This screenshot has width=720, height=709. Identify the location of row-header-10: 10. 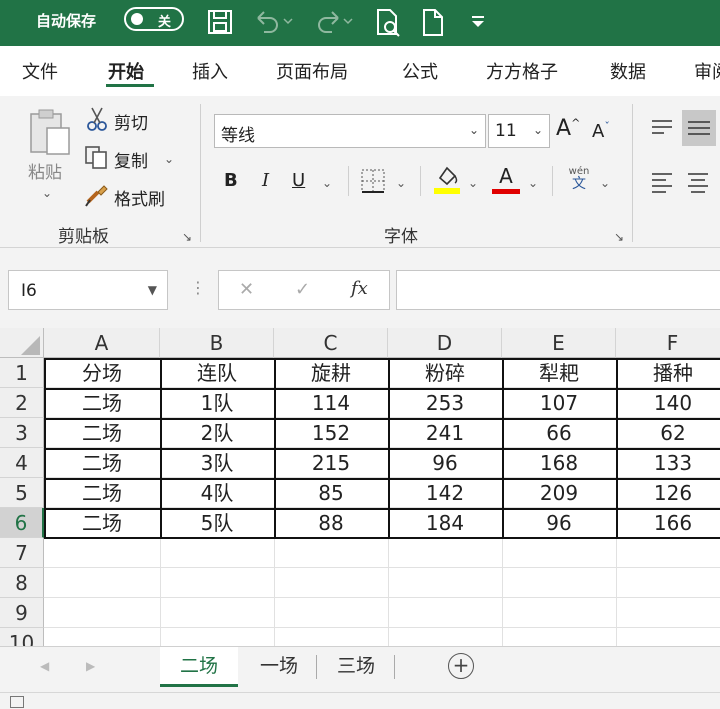
(22, 637).